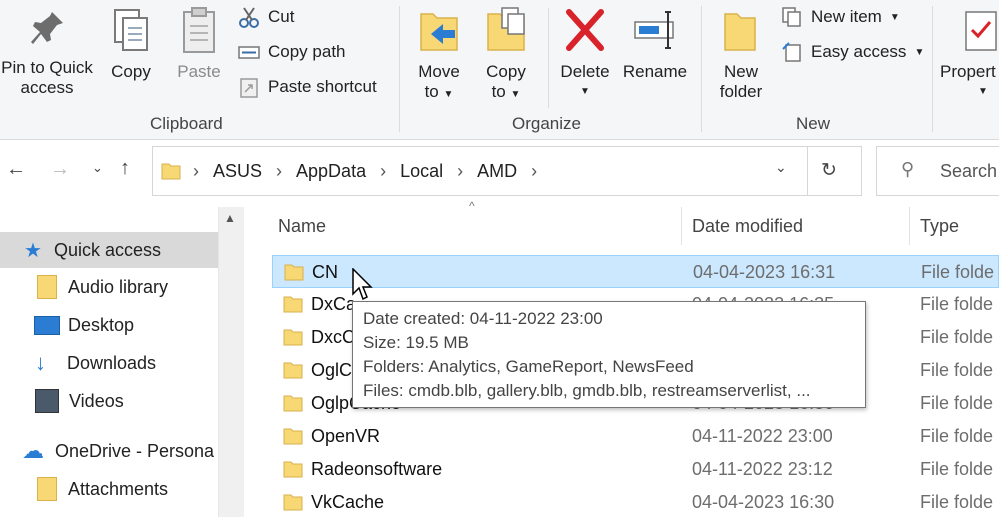  I want to click on pin-to-quick-access-button: Pin to Quick access, so click(49, 53).